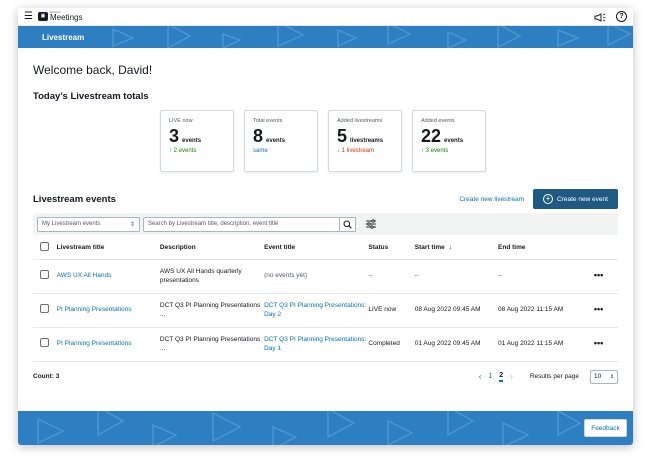  Describe the element at coordinates (456, 276) in the screenshot. I see `row-start-time: --` at that location.